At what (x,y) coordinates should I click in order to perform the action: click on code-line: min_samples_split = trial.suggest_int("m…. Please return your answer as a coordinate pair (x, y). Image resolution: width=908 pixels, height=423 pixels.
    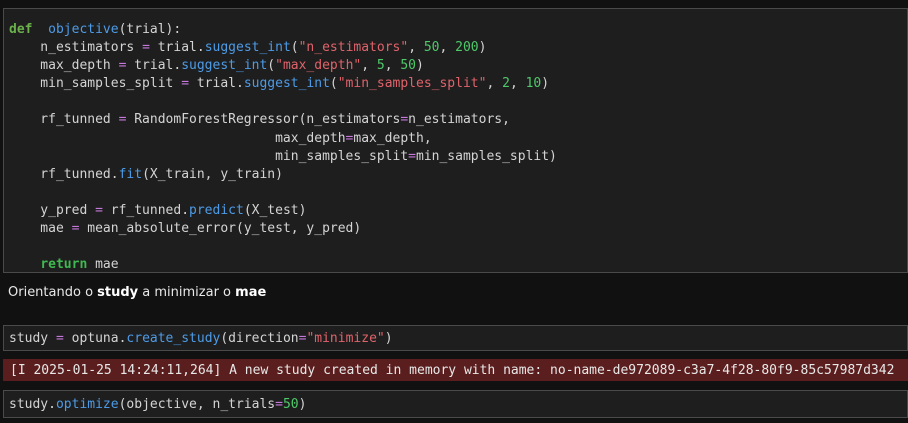
    Looking at the image, I should click on (283, 84).